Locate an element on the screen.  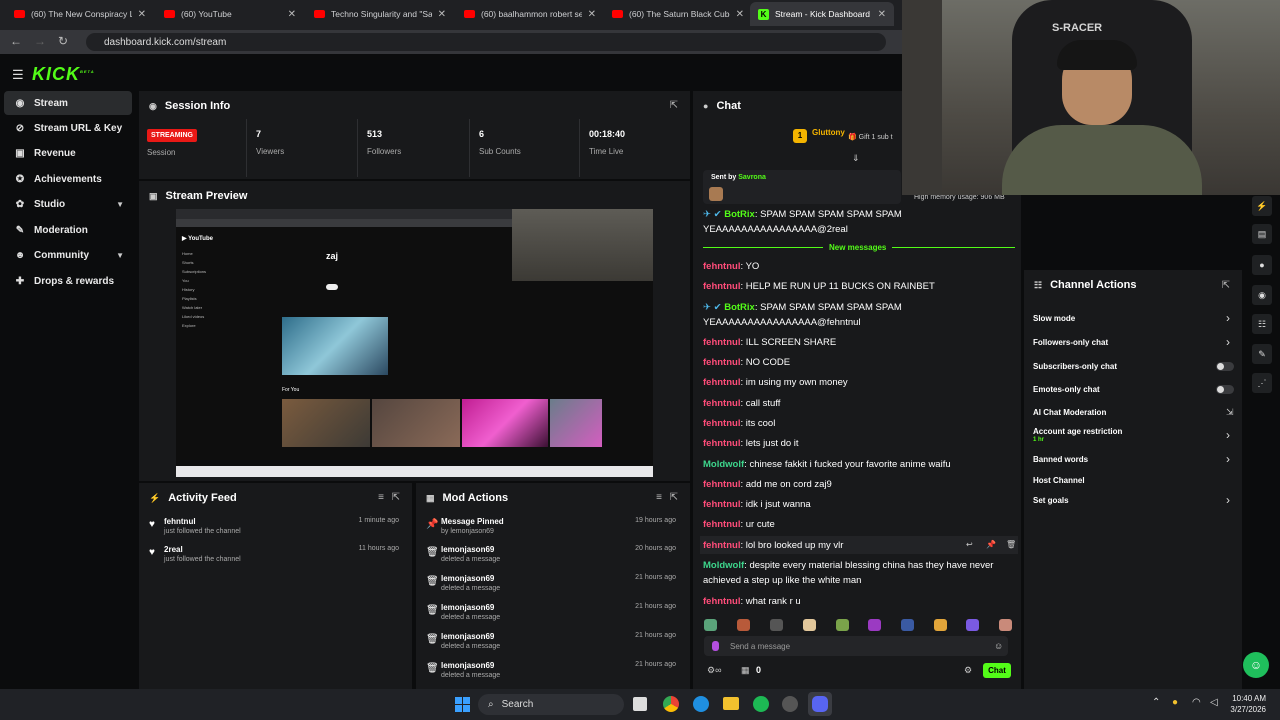
sidebar-item-drops: ✚ Drops & rewards is located at coordinates (68, 281).